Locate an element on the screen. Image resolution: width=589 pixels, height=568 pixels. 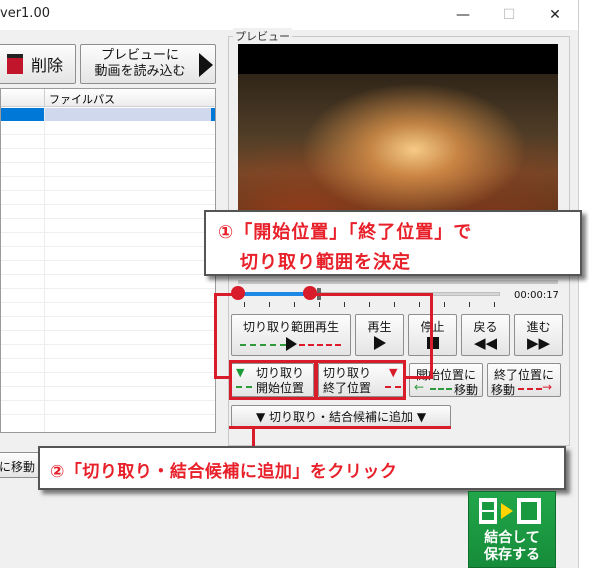
table-header: ファイルパス is located at coordinates (108, 98).